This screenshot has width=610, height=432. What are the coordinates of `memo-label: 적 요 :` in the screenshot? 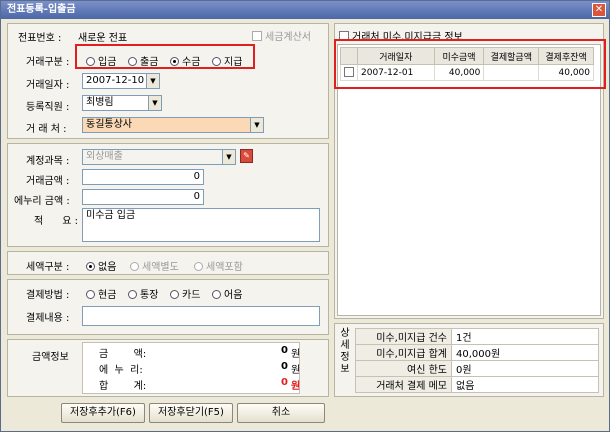 It's located at (56, 221).